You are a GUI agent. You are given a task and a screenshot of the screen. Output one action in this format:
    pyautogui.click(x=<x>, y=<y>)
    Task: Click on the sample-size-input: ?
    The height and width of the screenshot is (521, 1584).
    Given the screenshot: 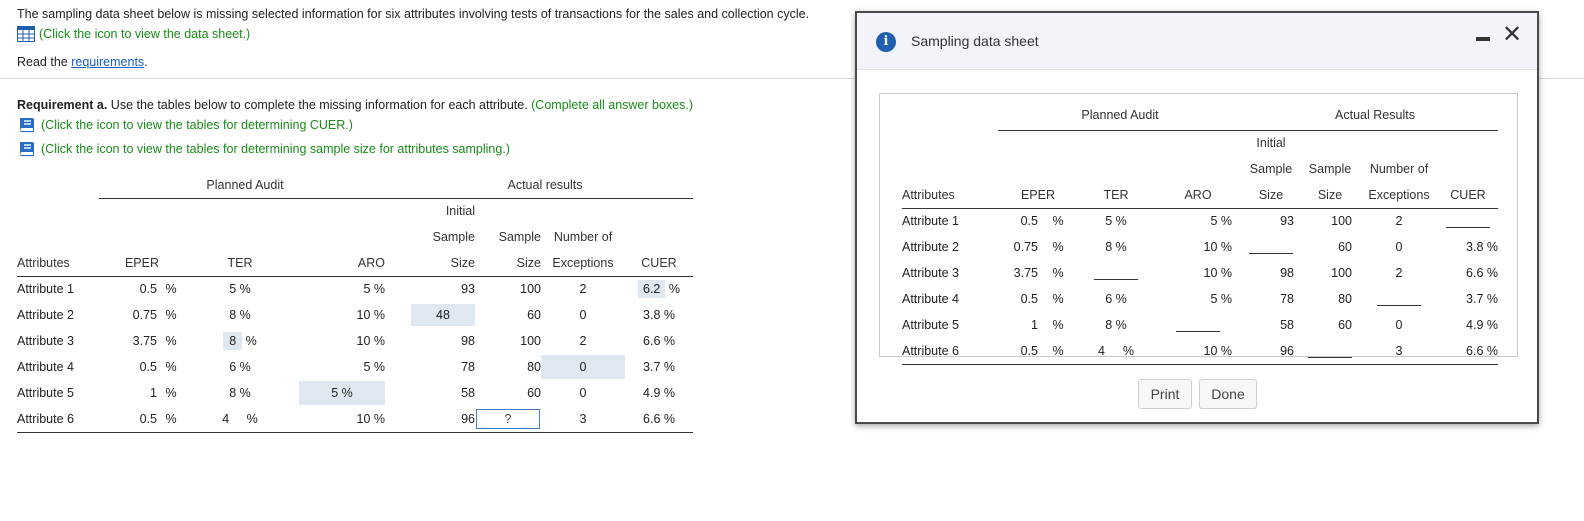 What is the action you would take?
    pyautogui.click(x=508, y=418)
    